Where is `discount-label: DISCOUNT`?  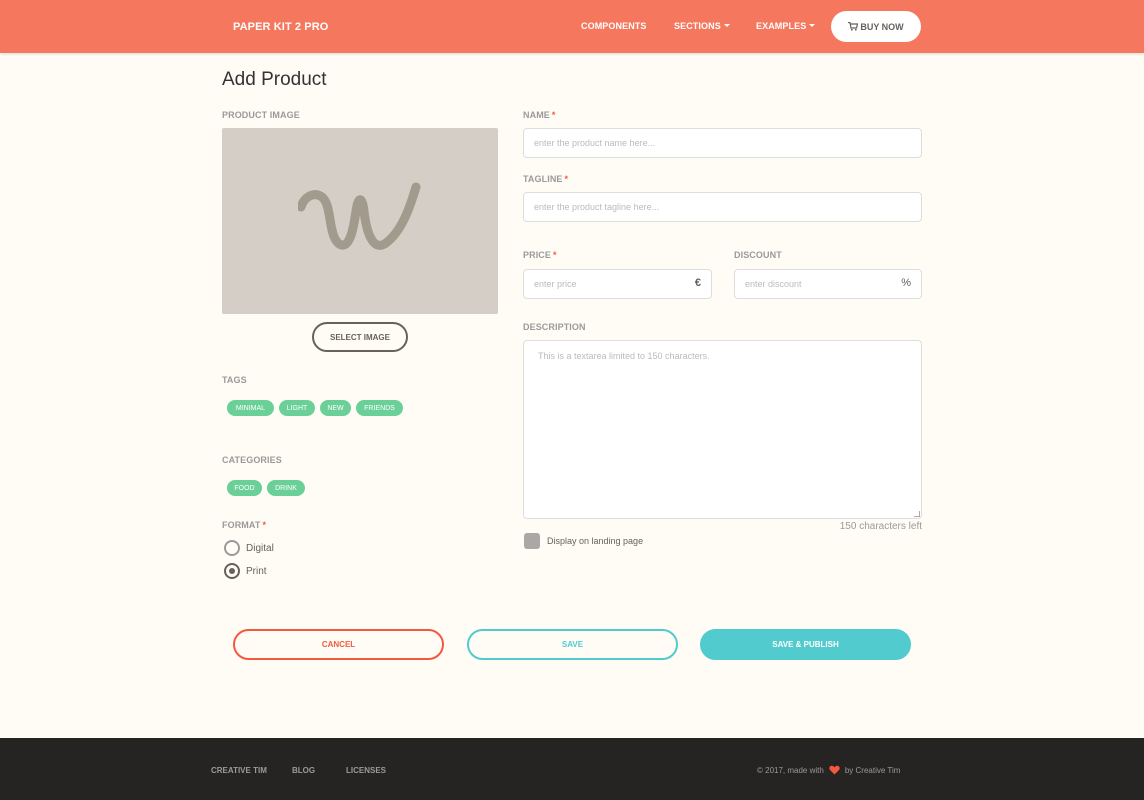 discount-label: DISCOUNT is located at coordinates (758, 255).